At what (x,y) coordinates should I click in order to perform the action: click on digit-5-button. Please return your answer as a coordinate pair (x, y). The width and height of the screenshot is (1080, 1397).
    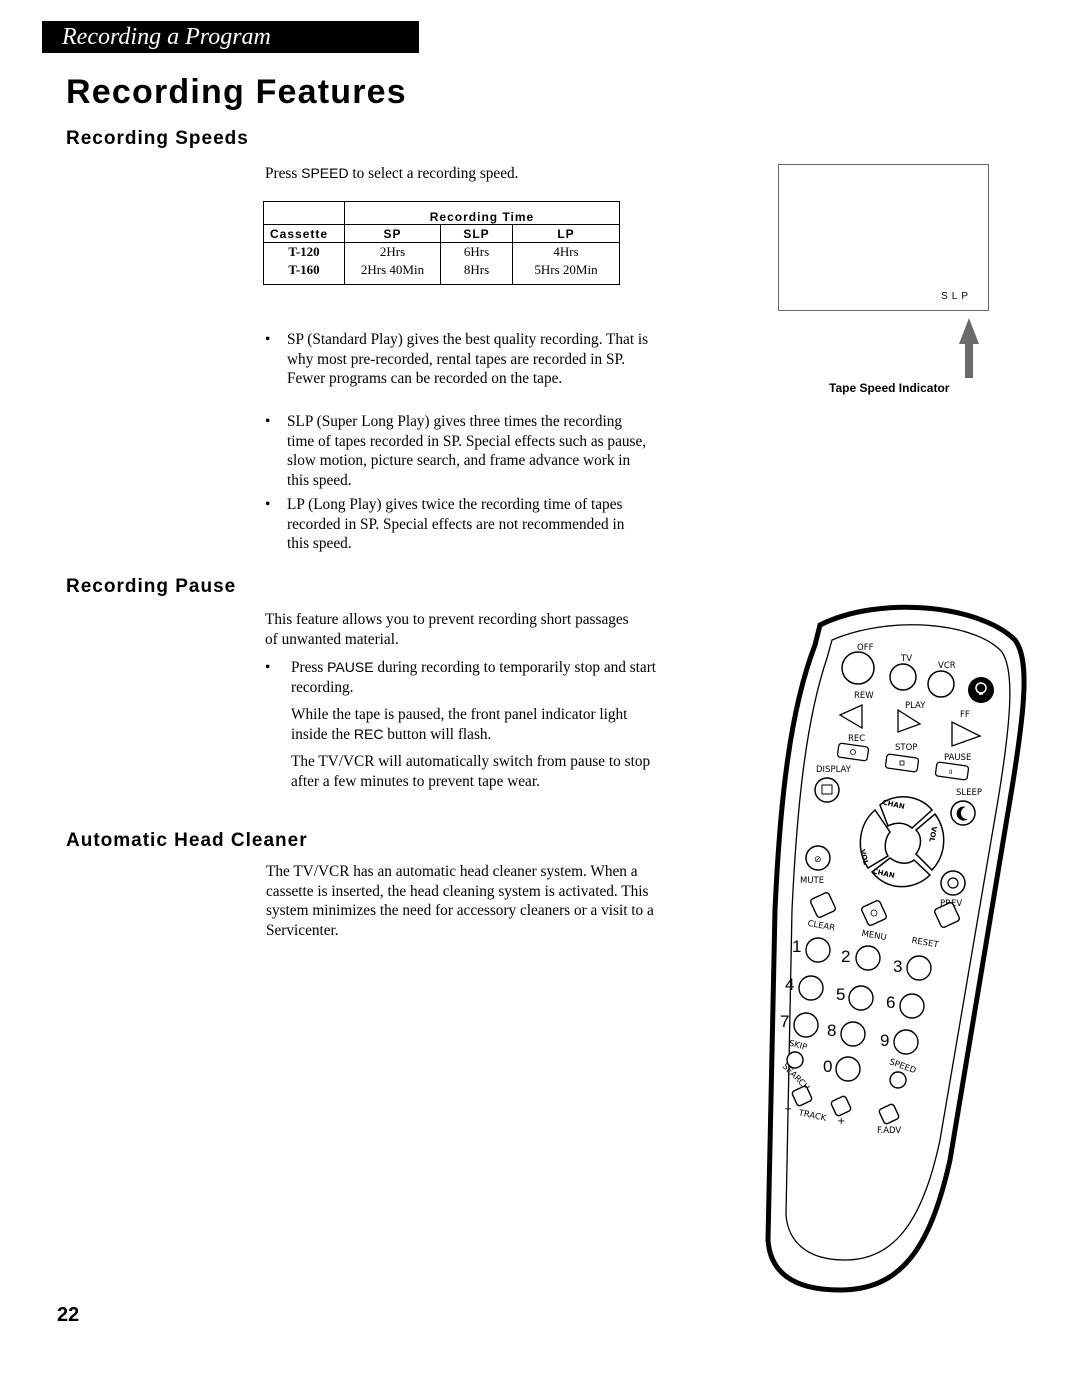
    Looking at the image, I should click on (861, 998).